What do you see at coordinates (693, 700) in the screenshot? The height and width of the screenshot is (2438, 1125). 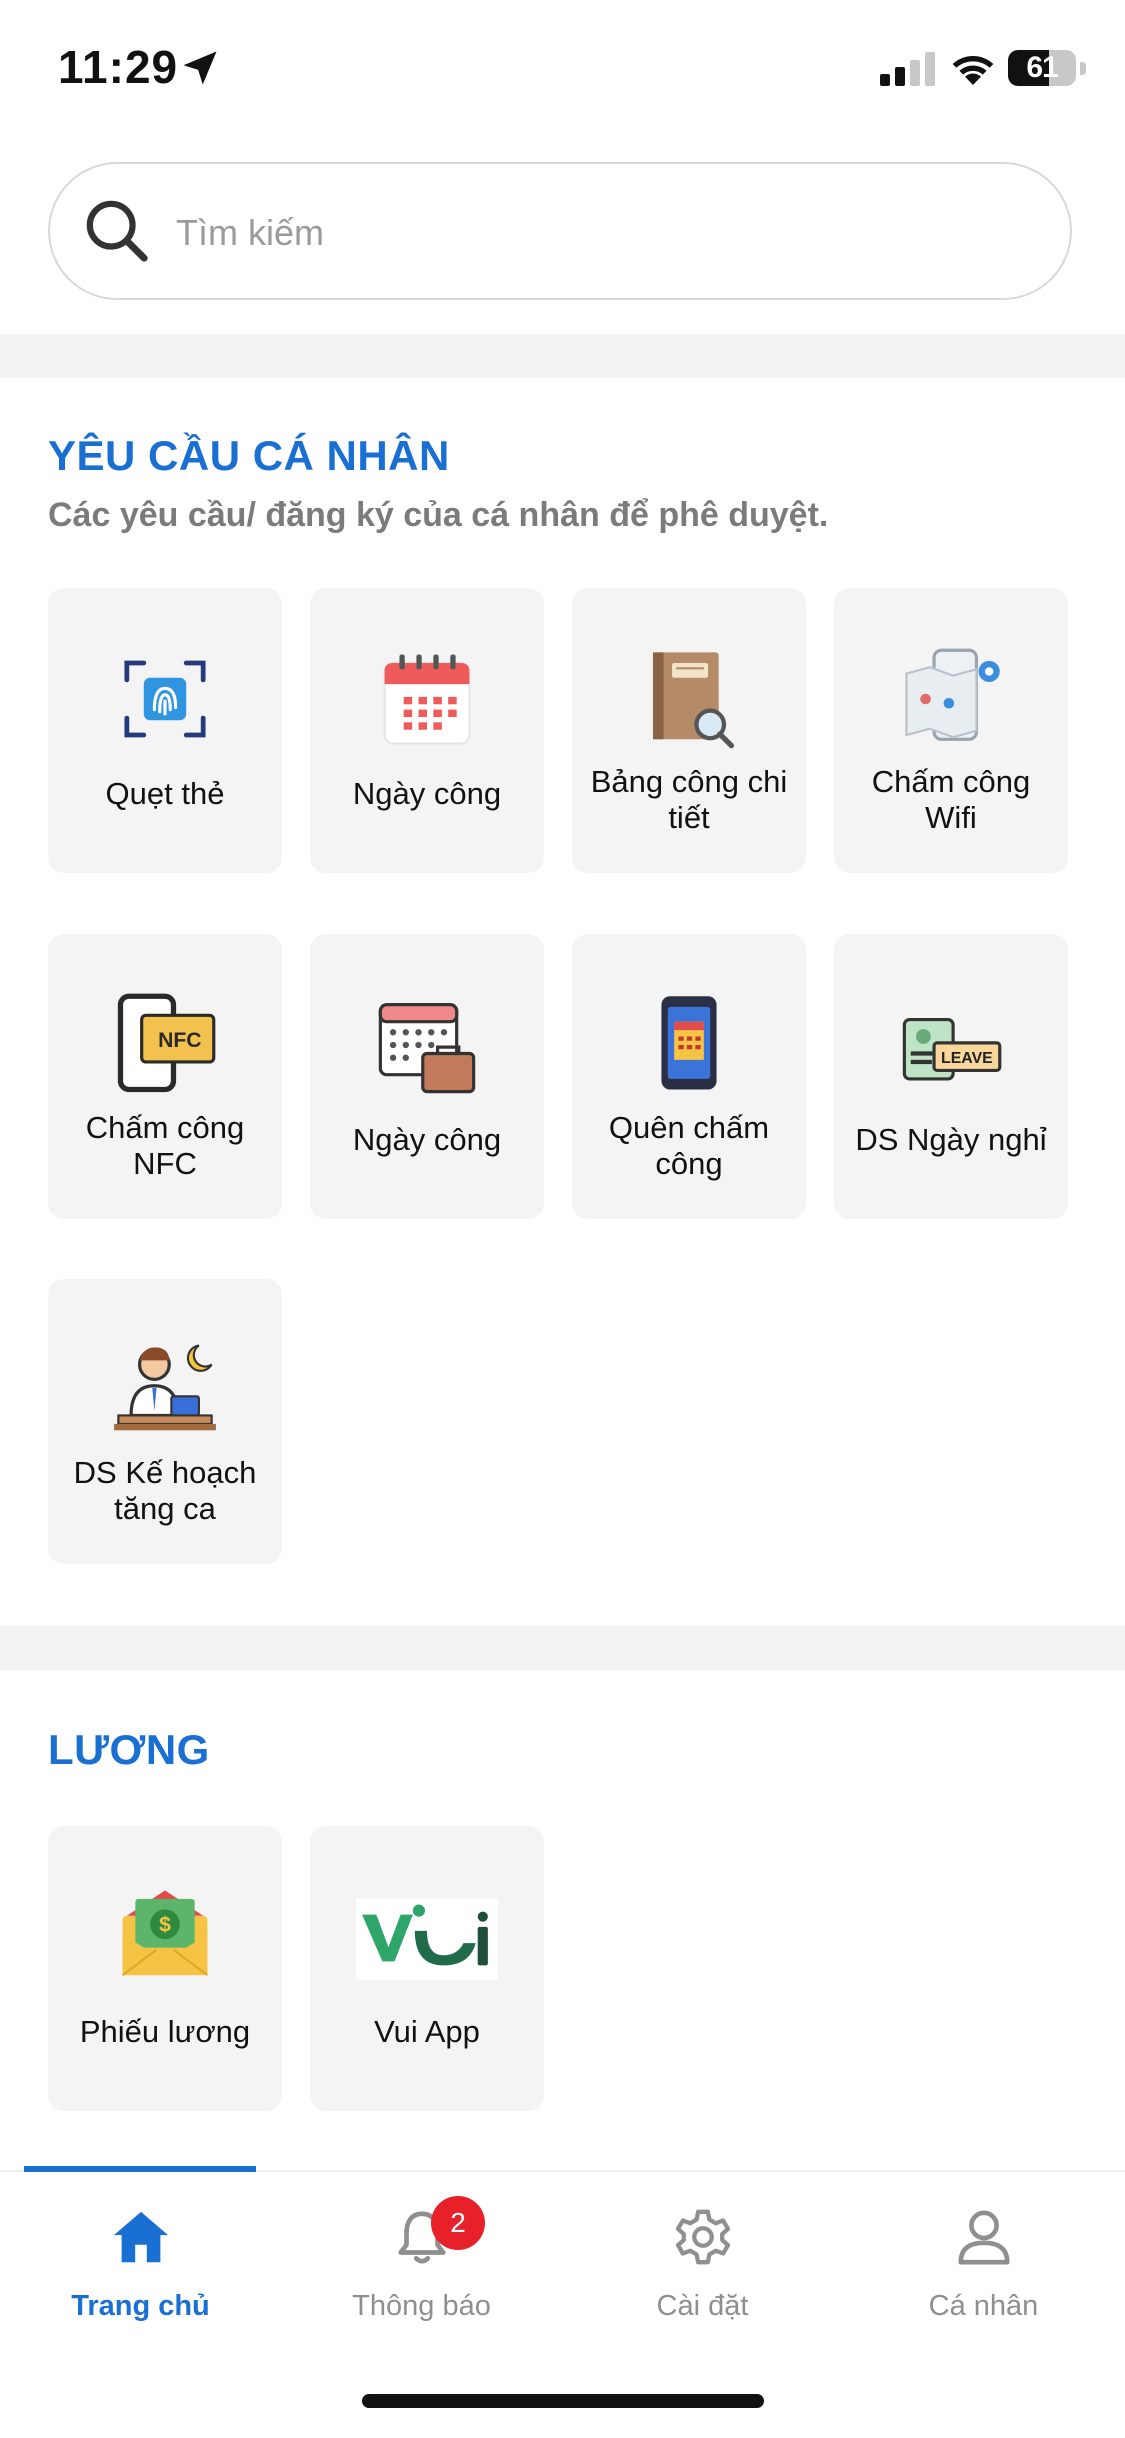 I see `ledger-search-icon` at bounding box center [693, 700].